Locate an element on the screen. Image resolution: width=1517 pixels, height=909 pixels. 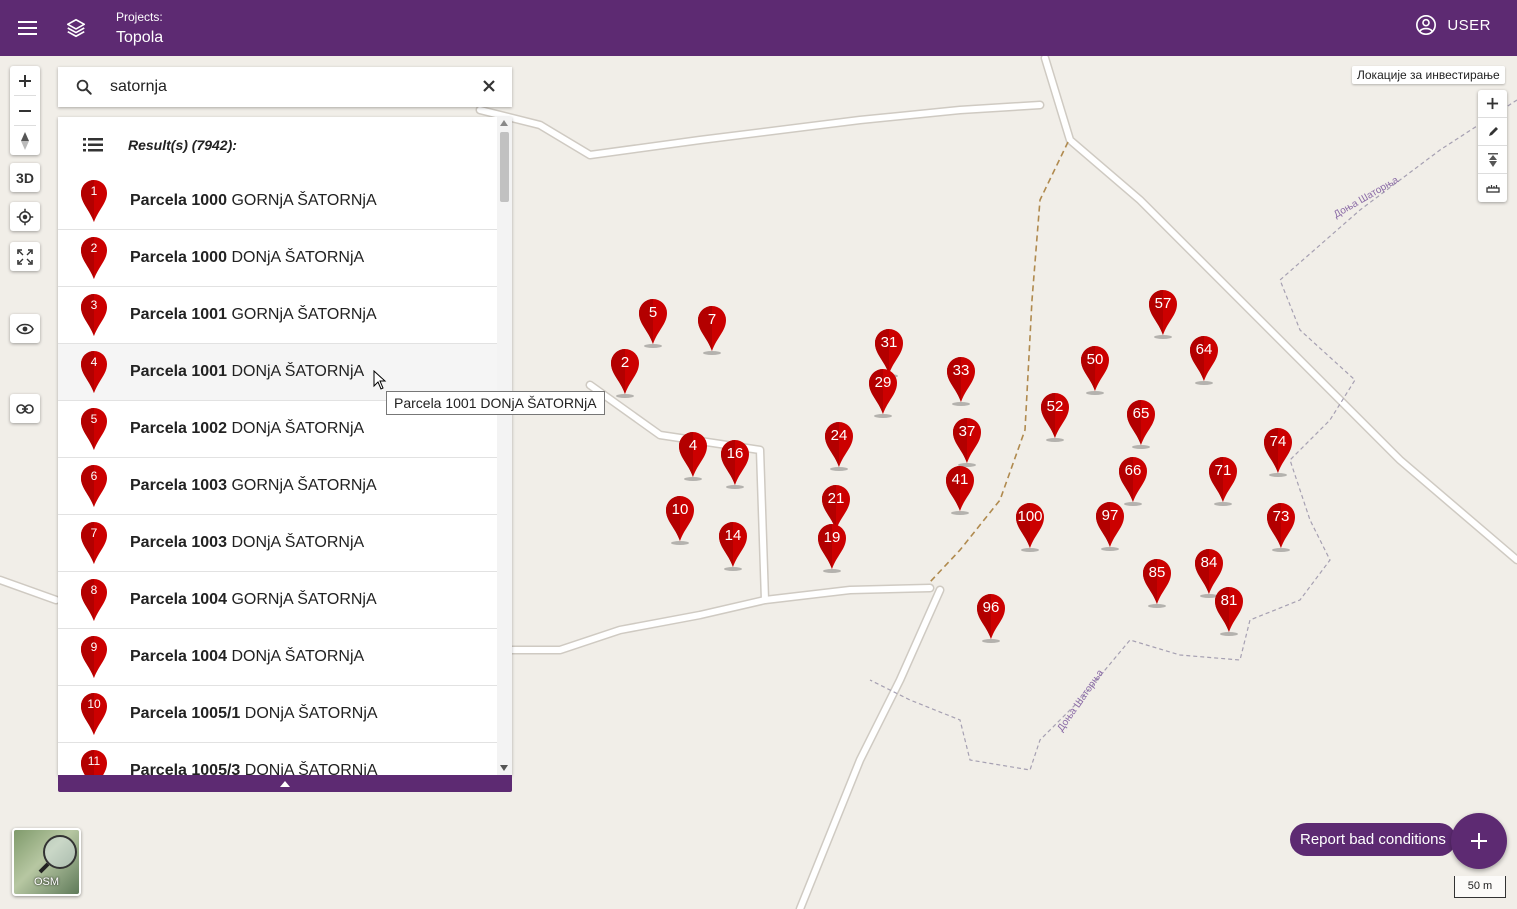
map-marker: 65 is located at coordinates (1141, 423).